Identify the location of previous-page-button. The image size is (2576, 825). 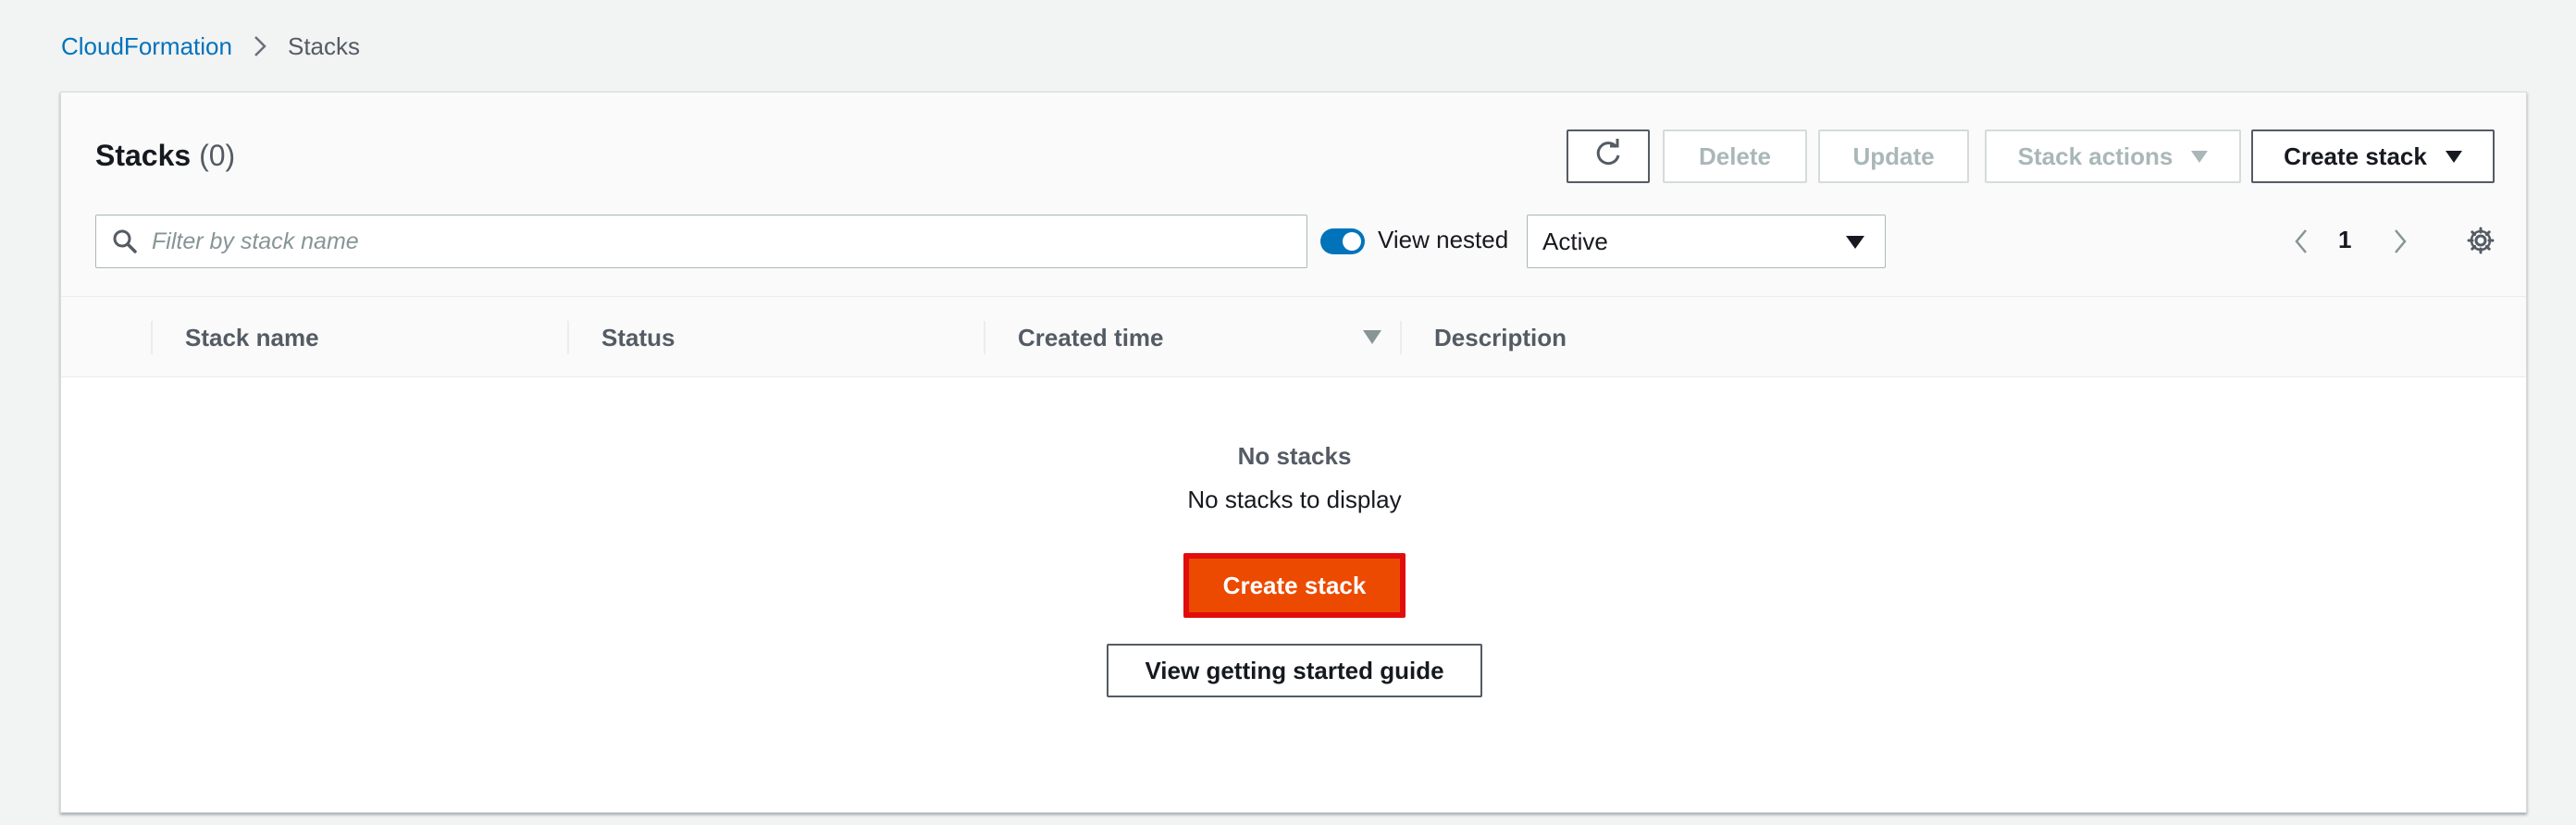
(2301, 241).